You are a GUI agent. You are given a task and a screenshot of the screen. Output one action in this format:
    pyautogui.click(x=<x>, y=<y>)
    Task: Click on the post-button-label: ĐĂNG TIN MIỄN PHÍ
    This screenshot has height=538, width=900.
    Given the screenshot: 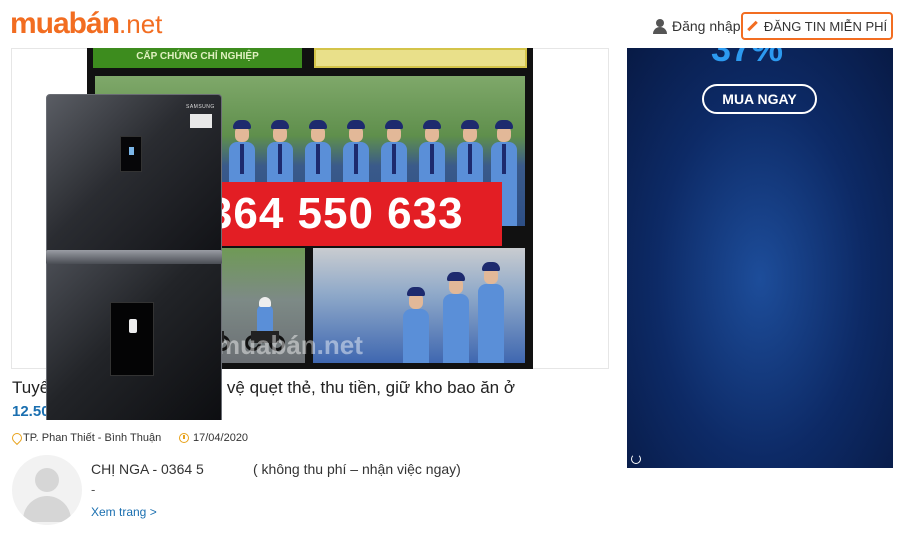 What is the action you would take?
    pyautogui.click(x=825, y=26)
    